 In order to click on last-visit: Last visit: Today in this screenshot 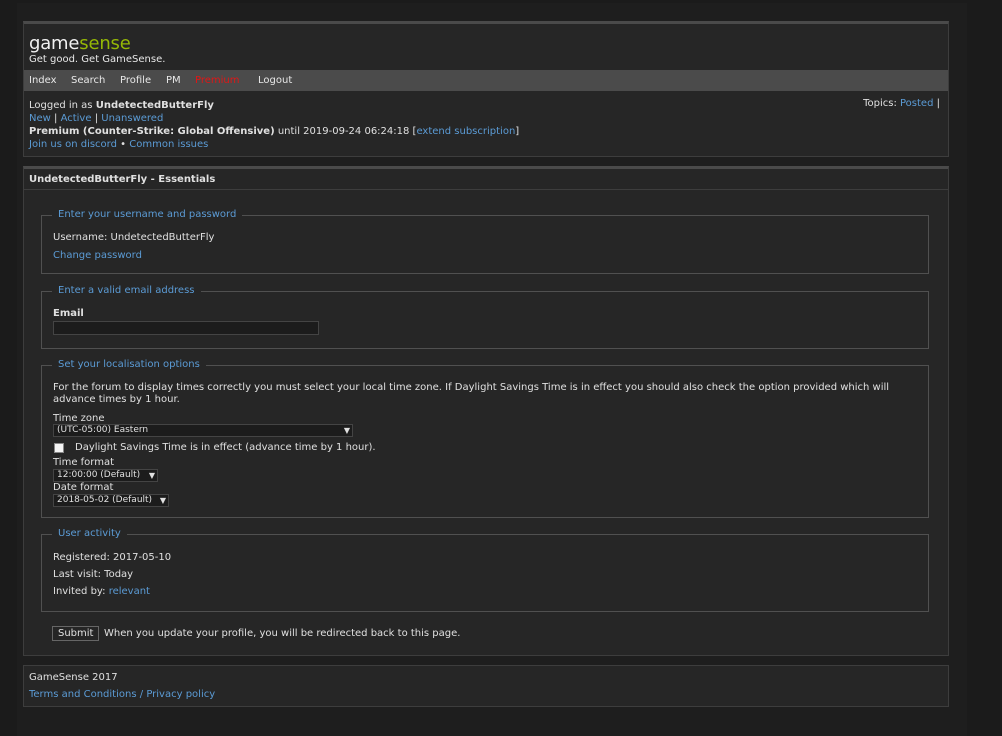, I will do `click(93, 574)`.